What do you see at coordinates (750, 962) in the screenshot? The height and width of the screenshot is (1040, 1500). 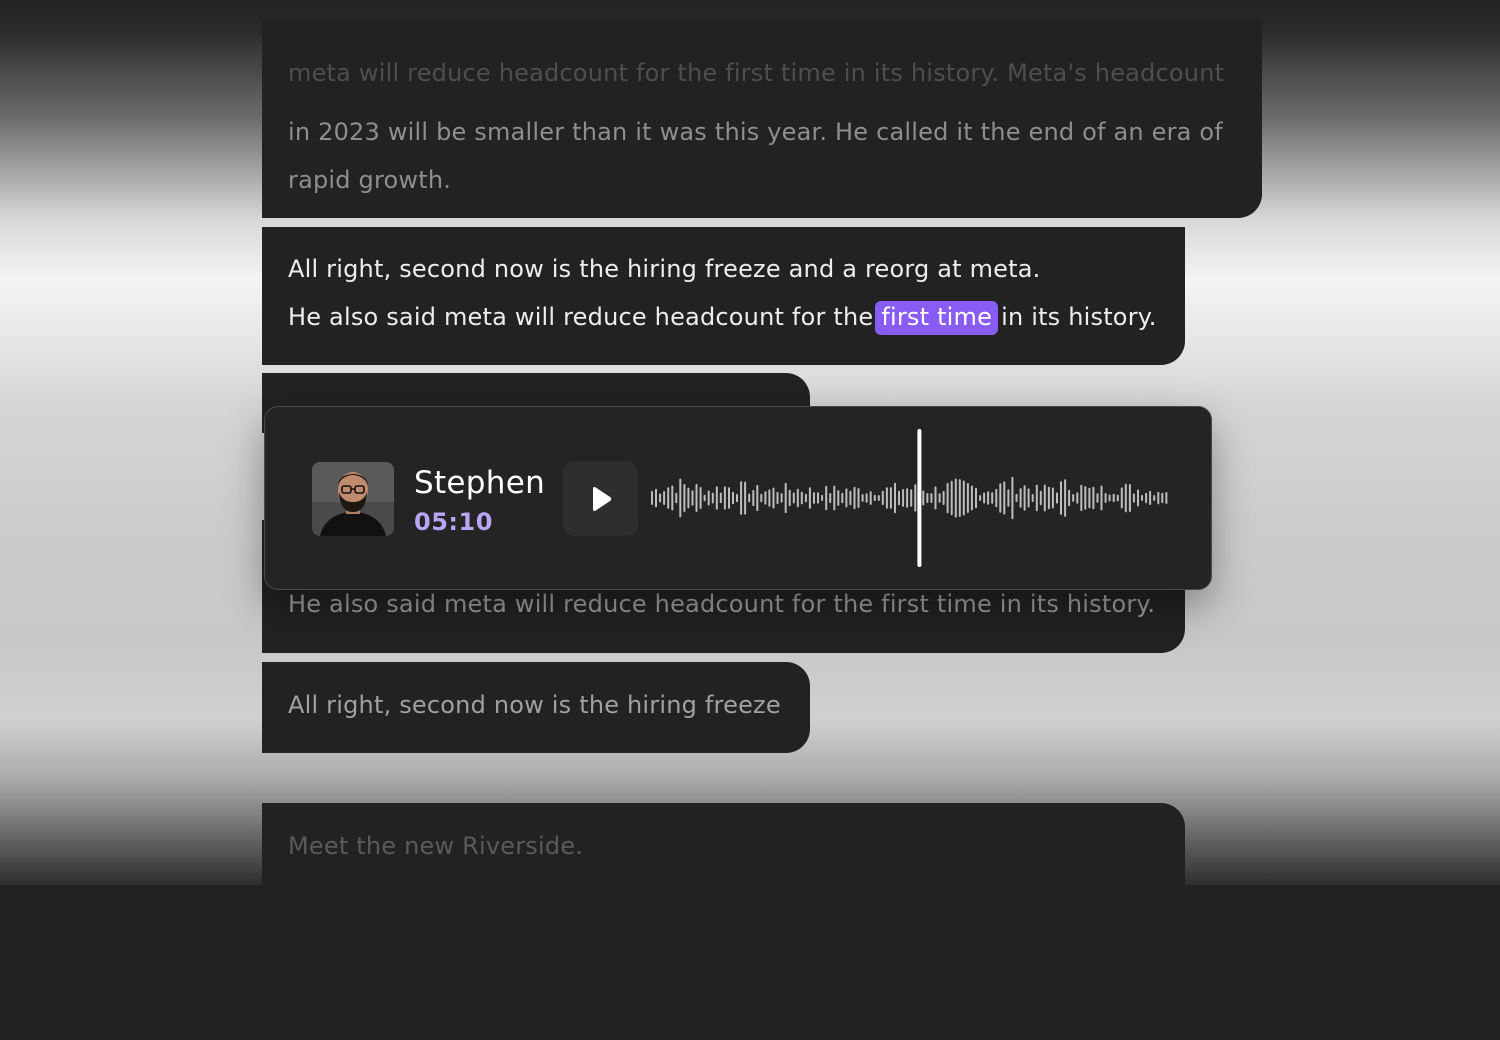 I see `bottom-fade` at bounding box center [750, 962].